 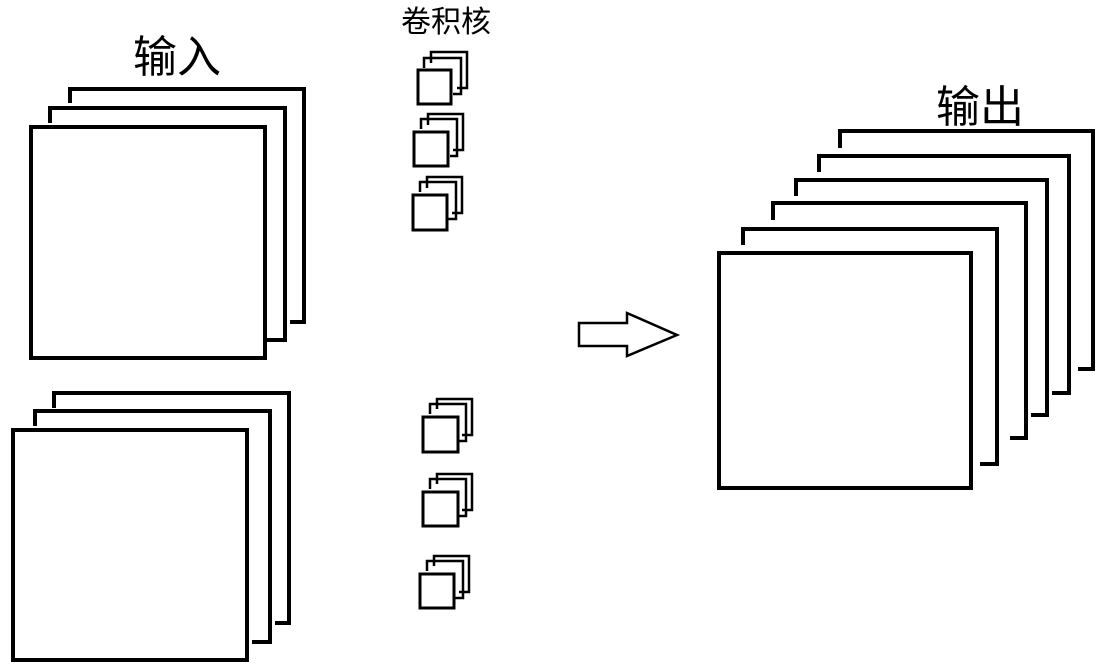 What do you see at coordinates (980, 107) in the screenshot?
I see `output-label: 输出` at bounding box center [980, 107].